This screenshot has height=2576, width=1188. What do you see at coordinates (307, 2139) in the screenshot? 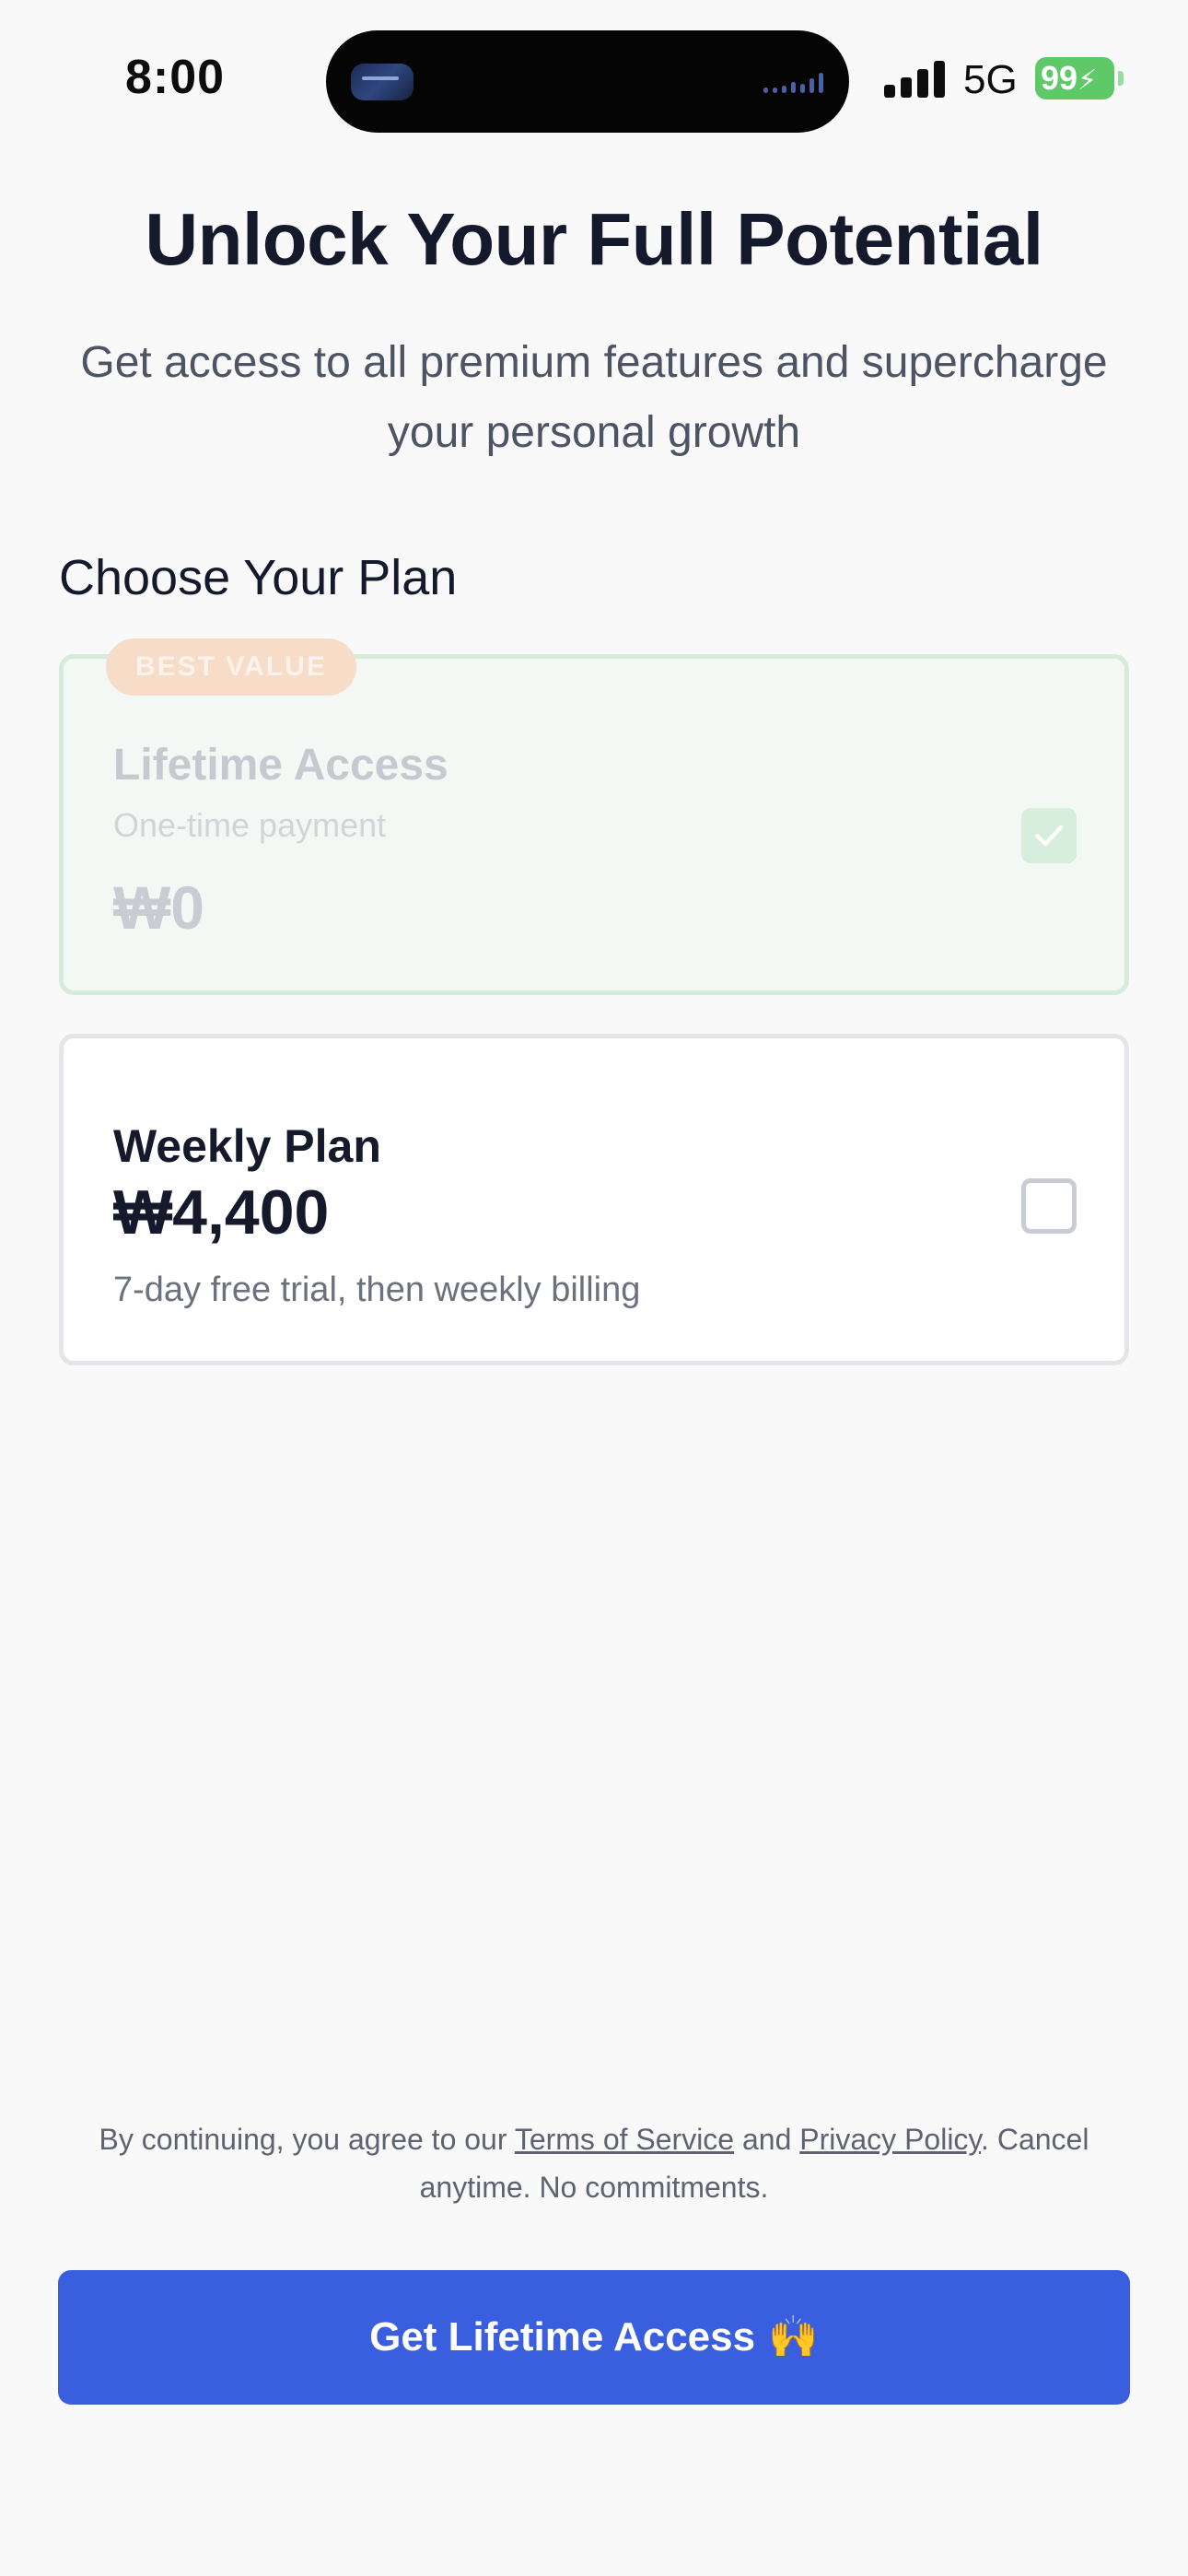
I see `legal-prefix: By continuing, you agree to our` at bounding box center [307, 2139].